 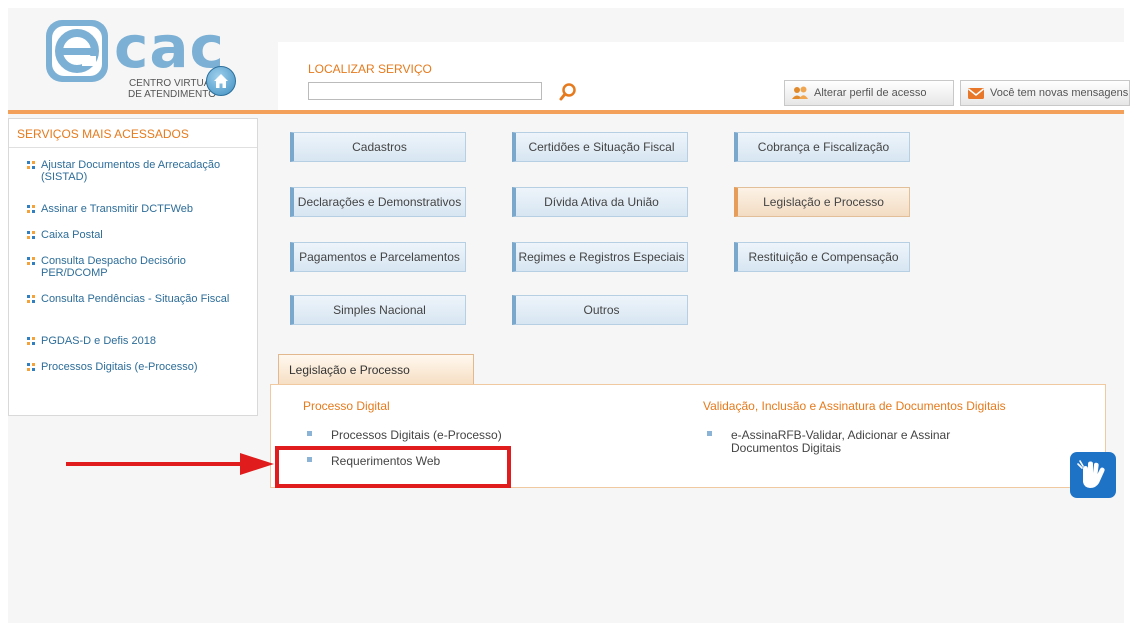 What do you see at coordinates (378, 257) in the screenshot?
I see `category-pagamentos: Pagamentos e Parcelamentos` at bounding box center [378, 257].